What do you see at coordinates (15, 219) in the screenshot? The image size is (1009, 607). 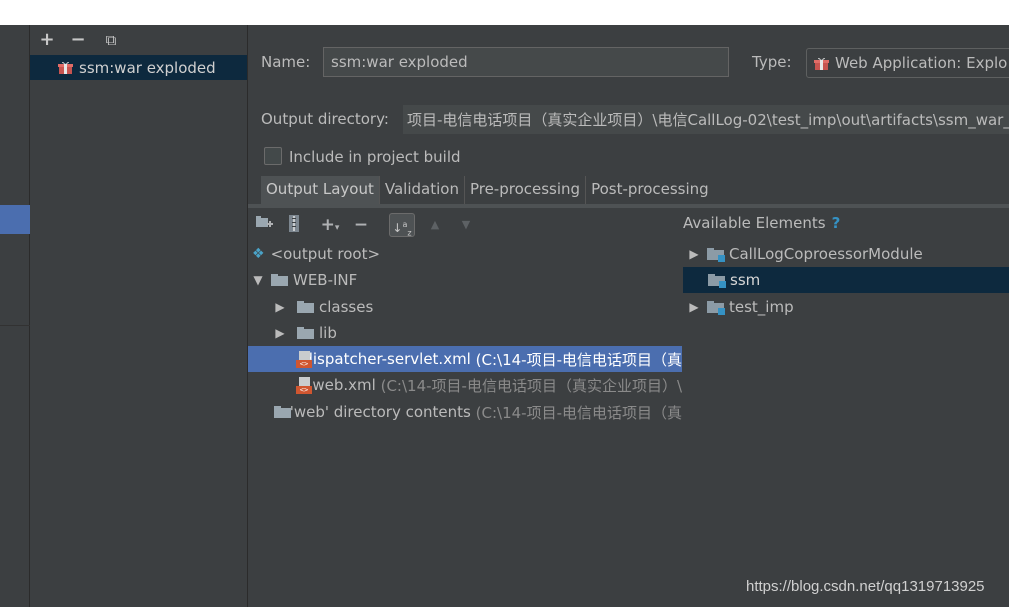 I see `left-category-selected` at bounding box center [15, 219].